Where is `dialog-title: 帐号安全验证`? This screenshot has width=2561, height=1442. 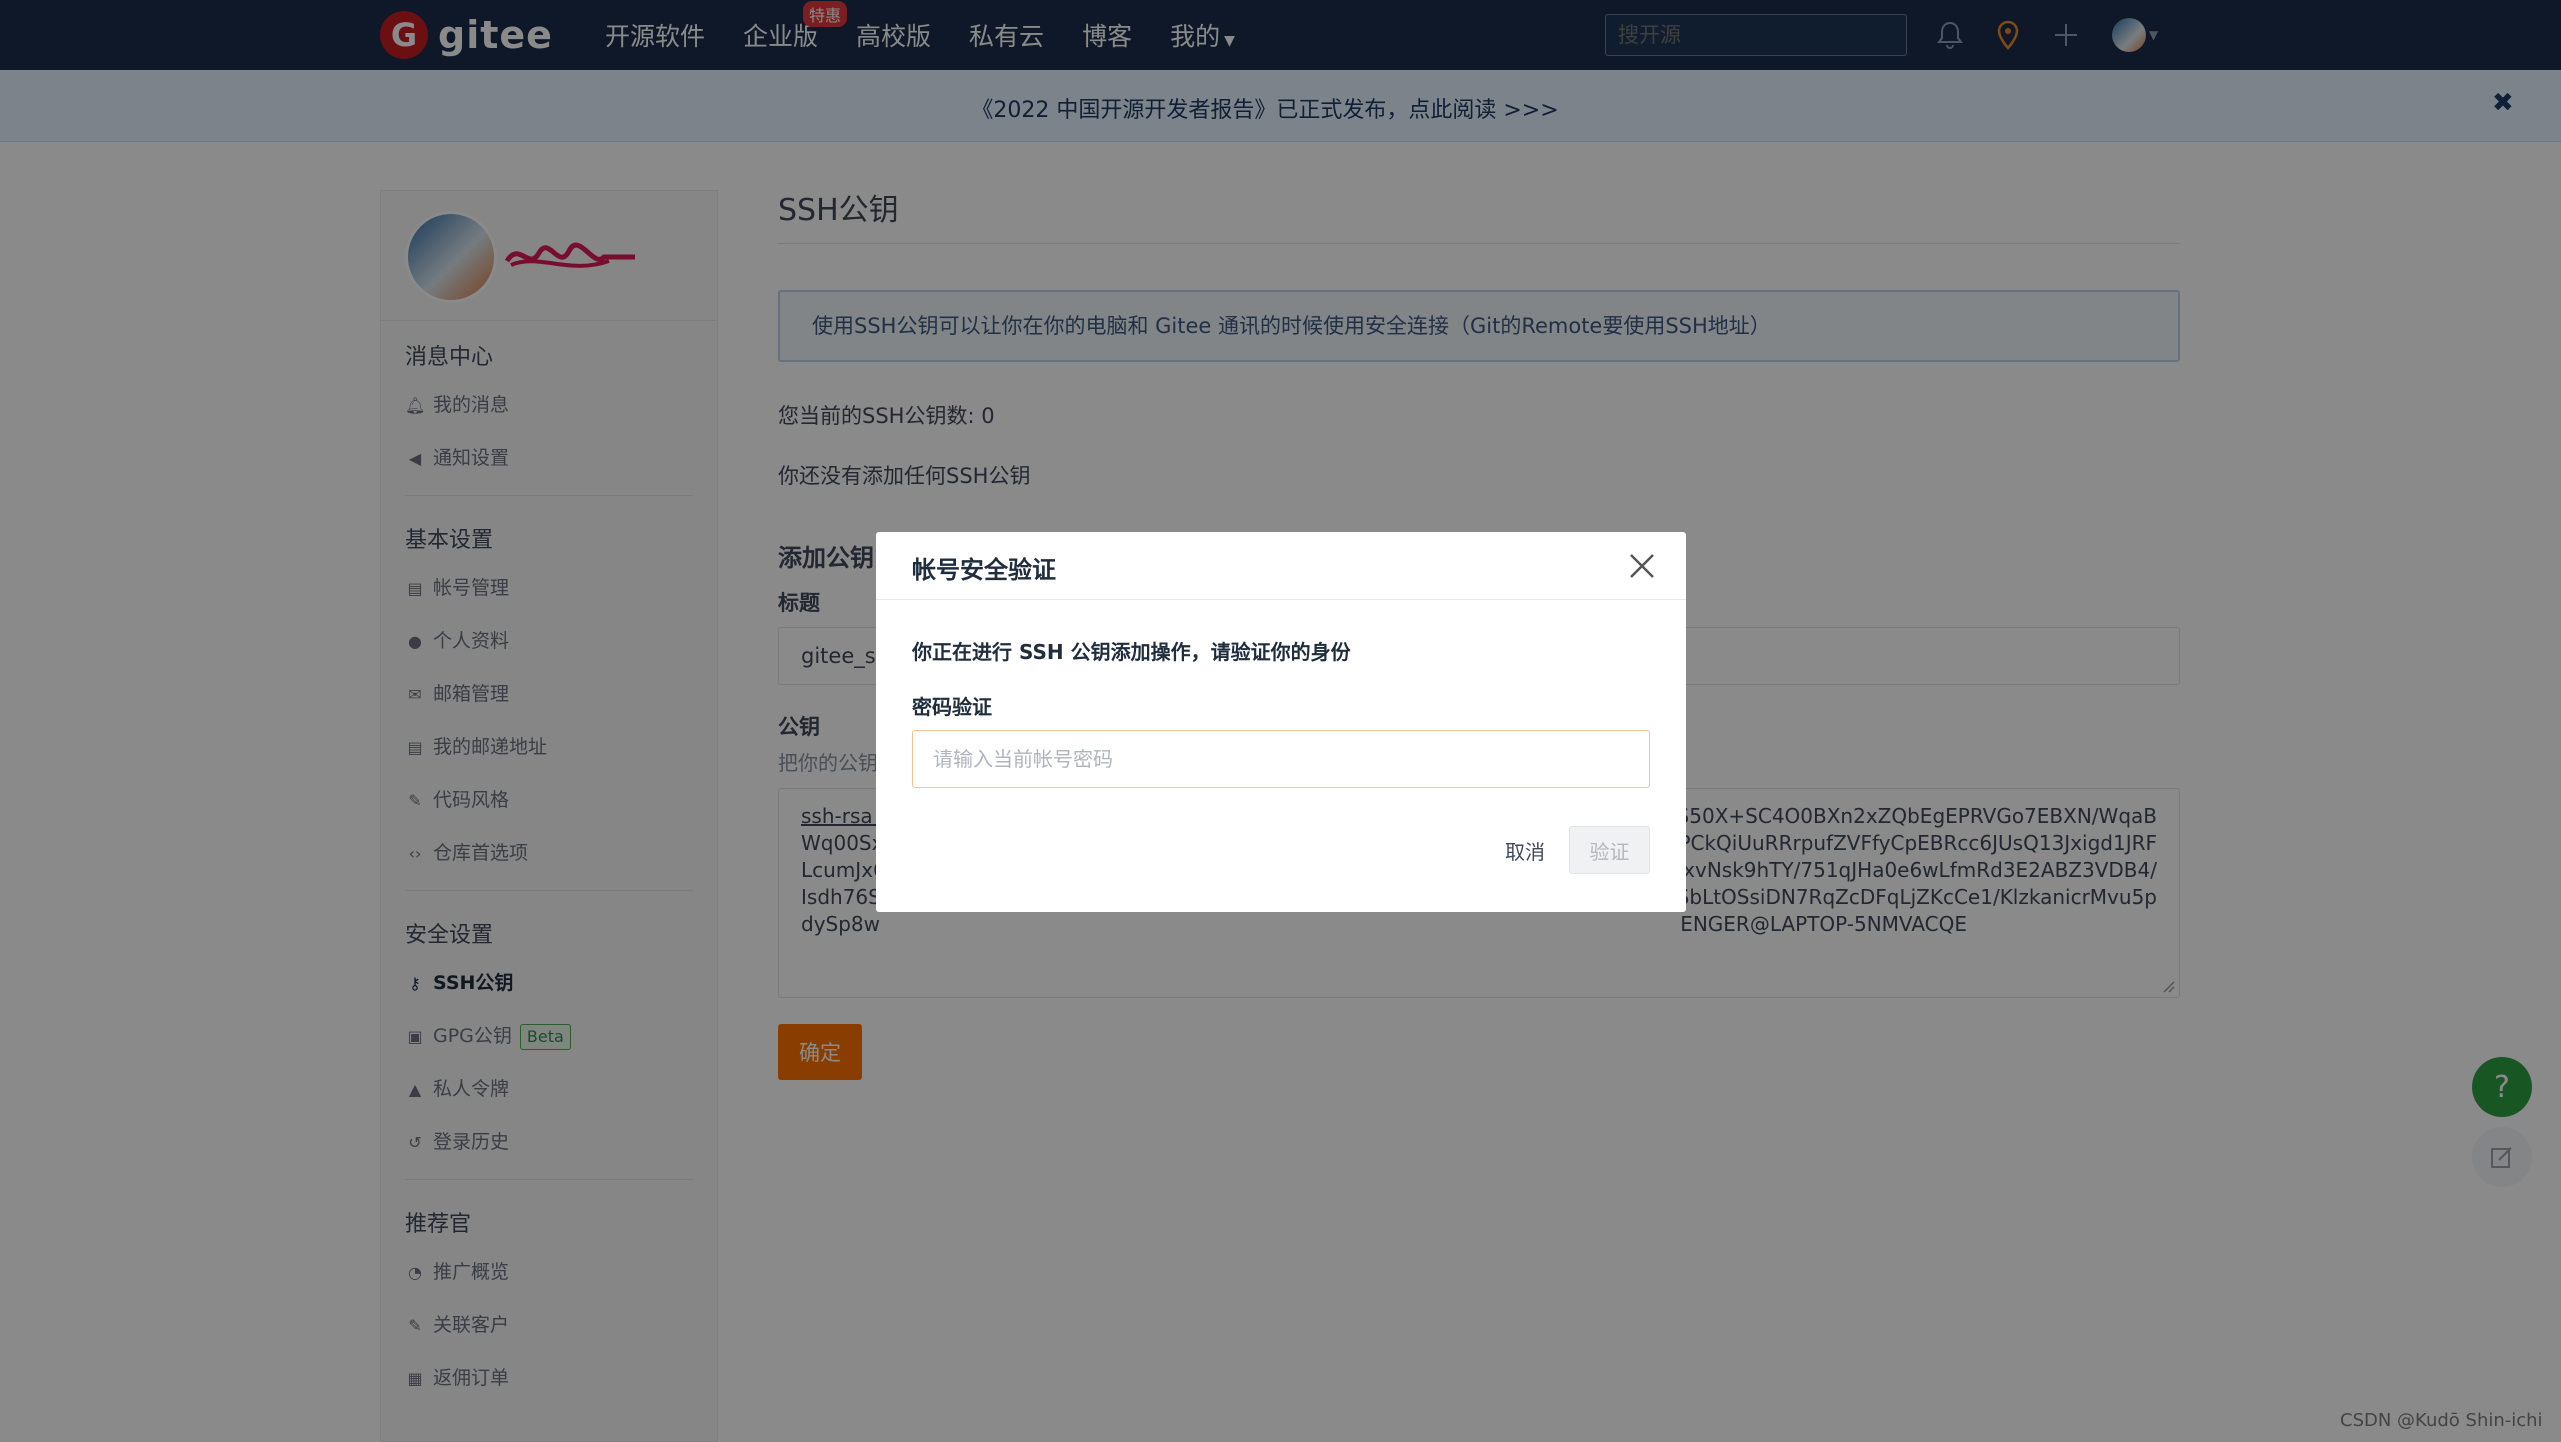
dialog-title: 帐号安全验证 is located at coordinates (984, 570).